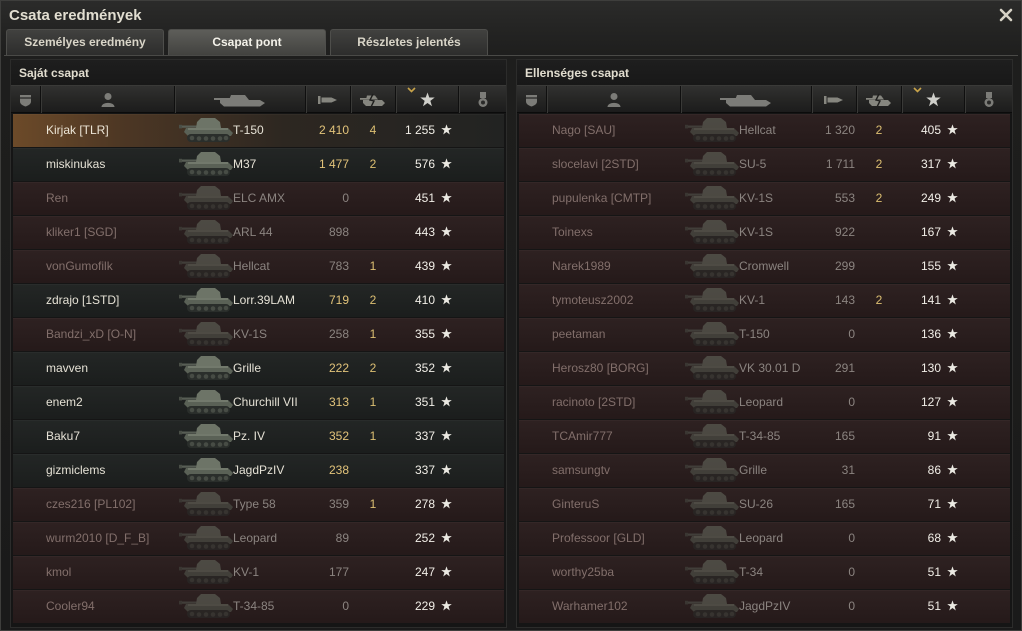  Describe the element at coordinates (82, 300) in the screenshot. I see `player-name: zdrajo [1STD]` at that location.